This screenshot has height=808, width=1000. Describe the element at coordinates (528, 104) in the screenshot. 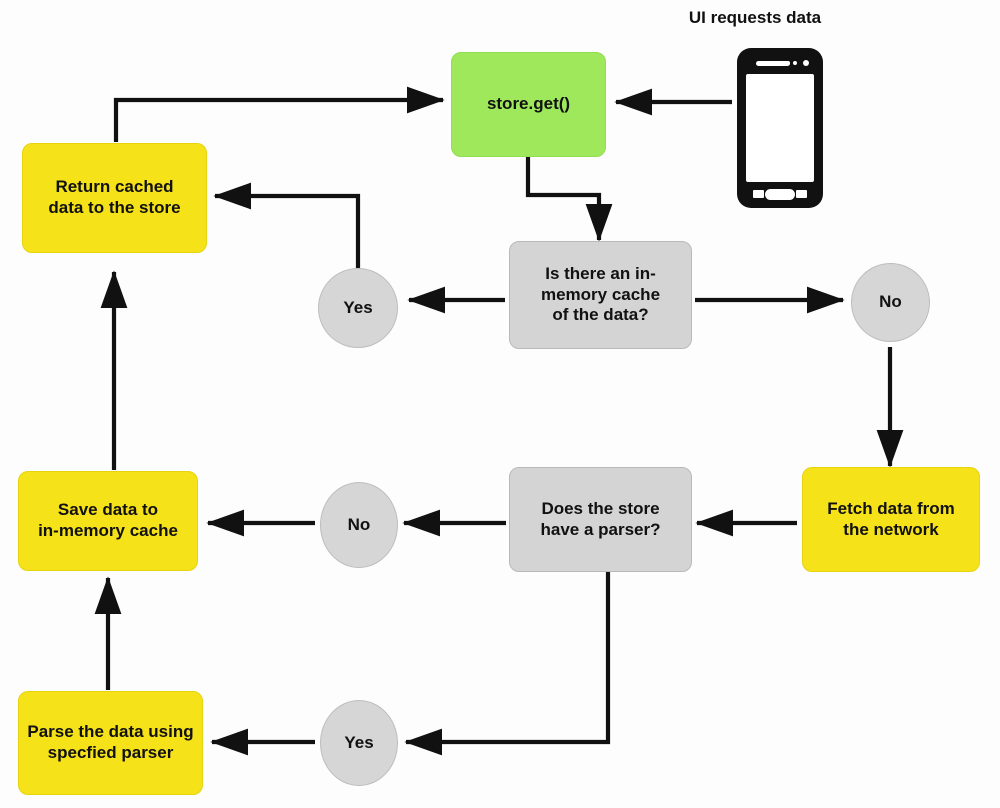

I see `node-store-get: store.get()` at that location.